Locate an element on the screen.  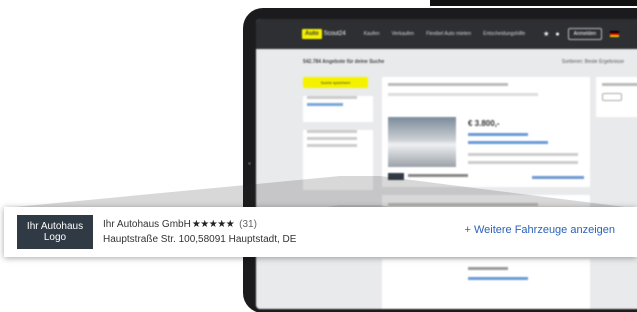
device-edge is located at coordinates (533, 3).